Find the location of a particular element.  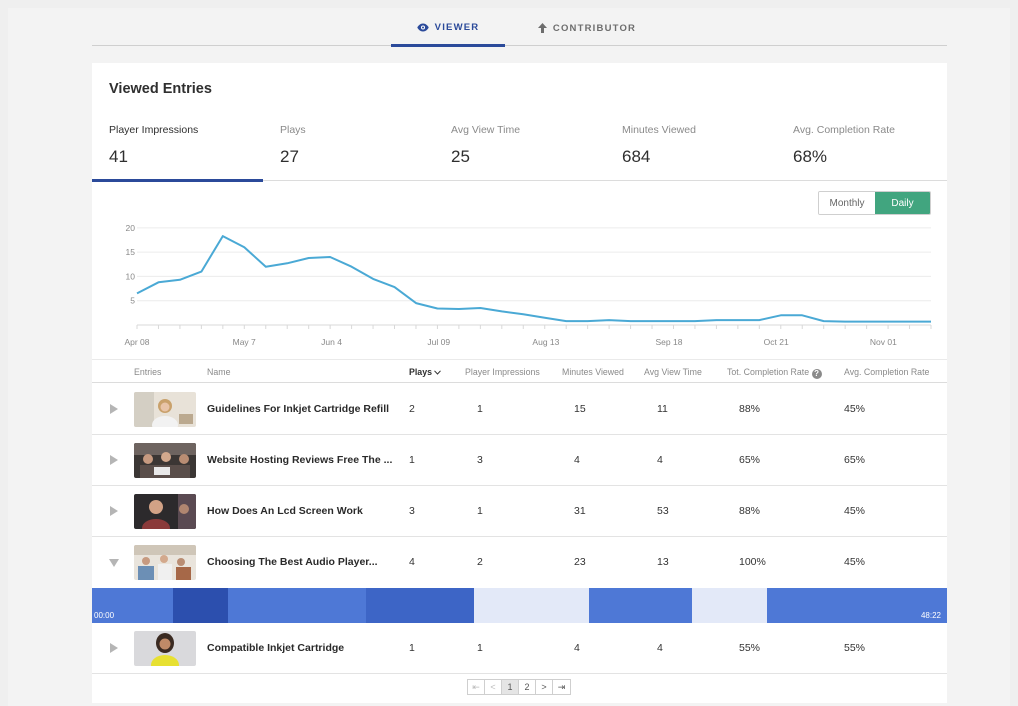

cell-tot-completion: 55% is located at coordinates (750, 648).